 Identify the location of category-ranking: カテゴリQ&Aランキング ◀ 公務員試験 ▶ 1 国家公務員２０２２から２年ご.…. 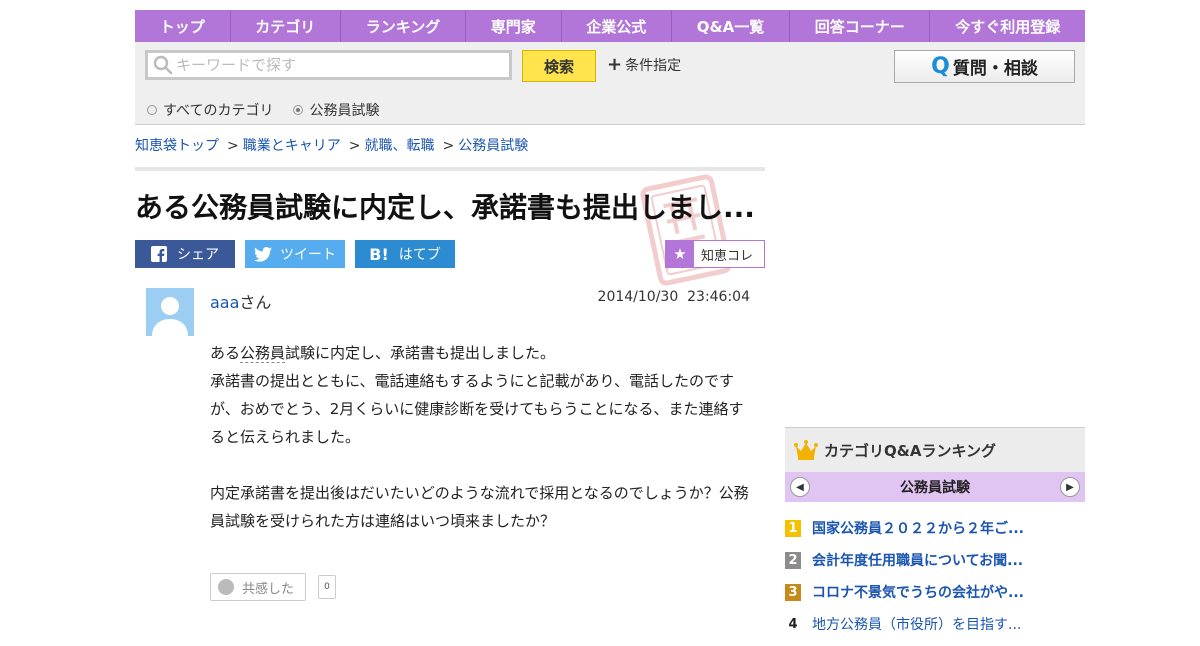
(935, 536).